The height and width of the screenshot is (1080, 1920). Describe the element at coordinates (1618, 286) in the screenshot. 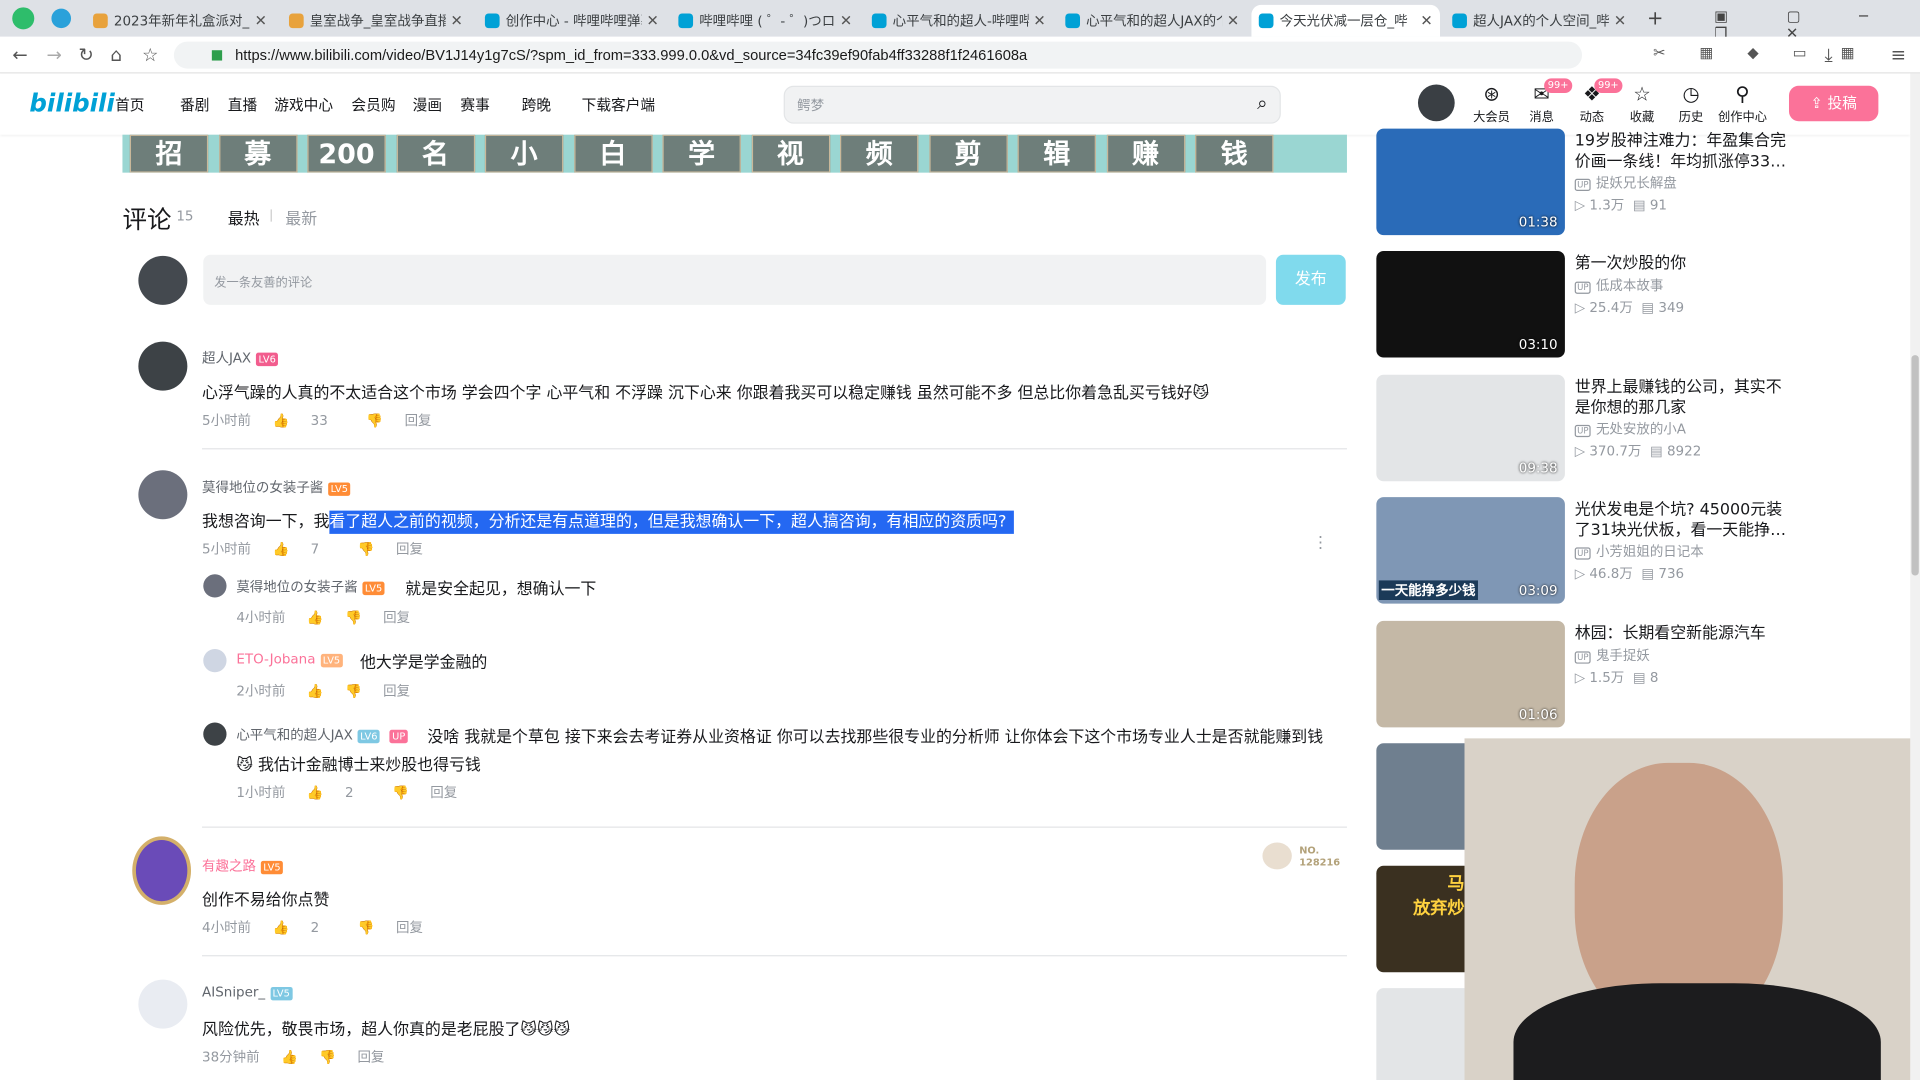

I see `video-uploader: UP 低成本故事` at that location.